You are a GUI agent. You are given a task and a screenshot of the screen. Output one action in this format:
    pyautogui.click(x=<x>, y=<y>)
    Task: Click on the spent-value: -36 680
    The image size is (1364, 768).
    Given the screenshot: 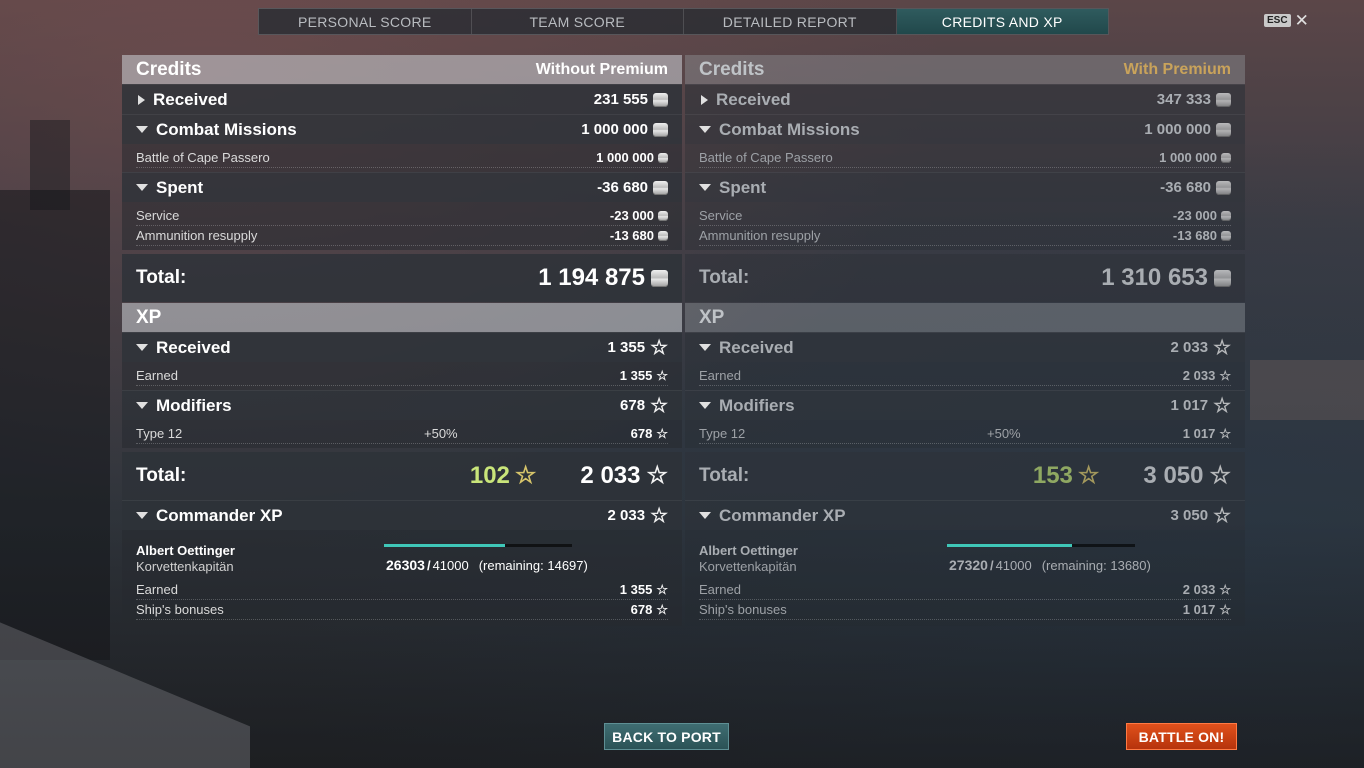 What is the action you would take?
    pyautogui.click(x=622, y=187)
    